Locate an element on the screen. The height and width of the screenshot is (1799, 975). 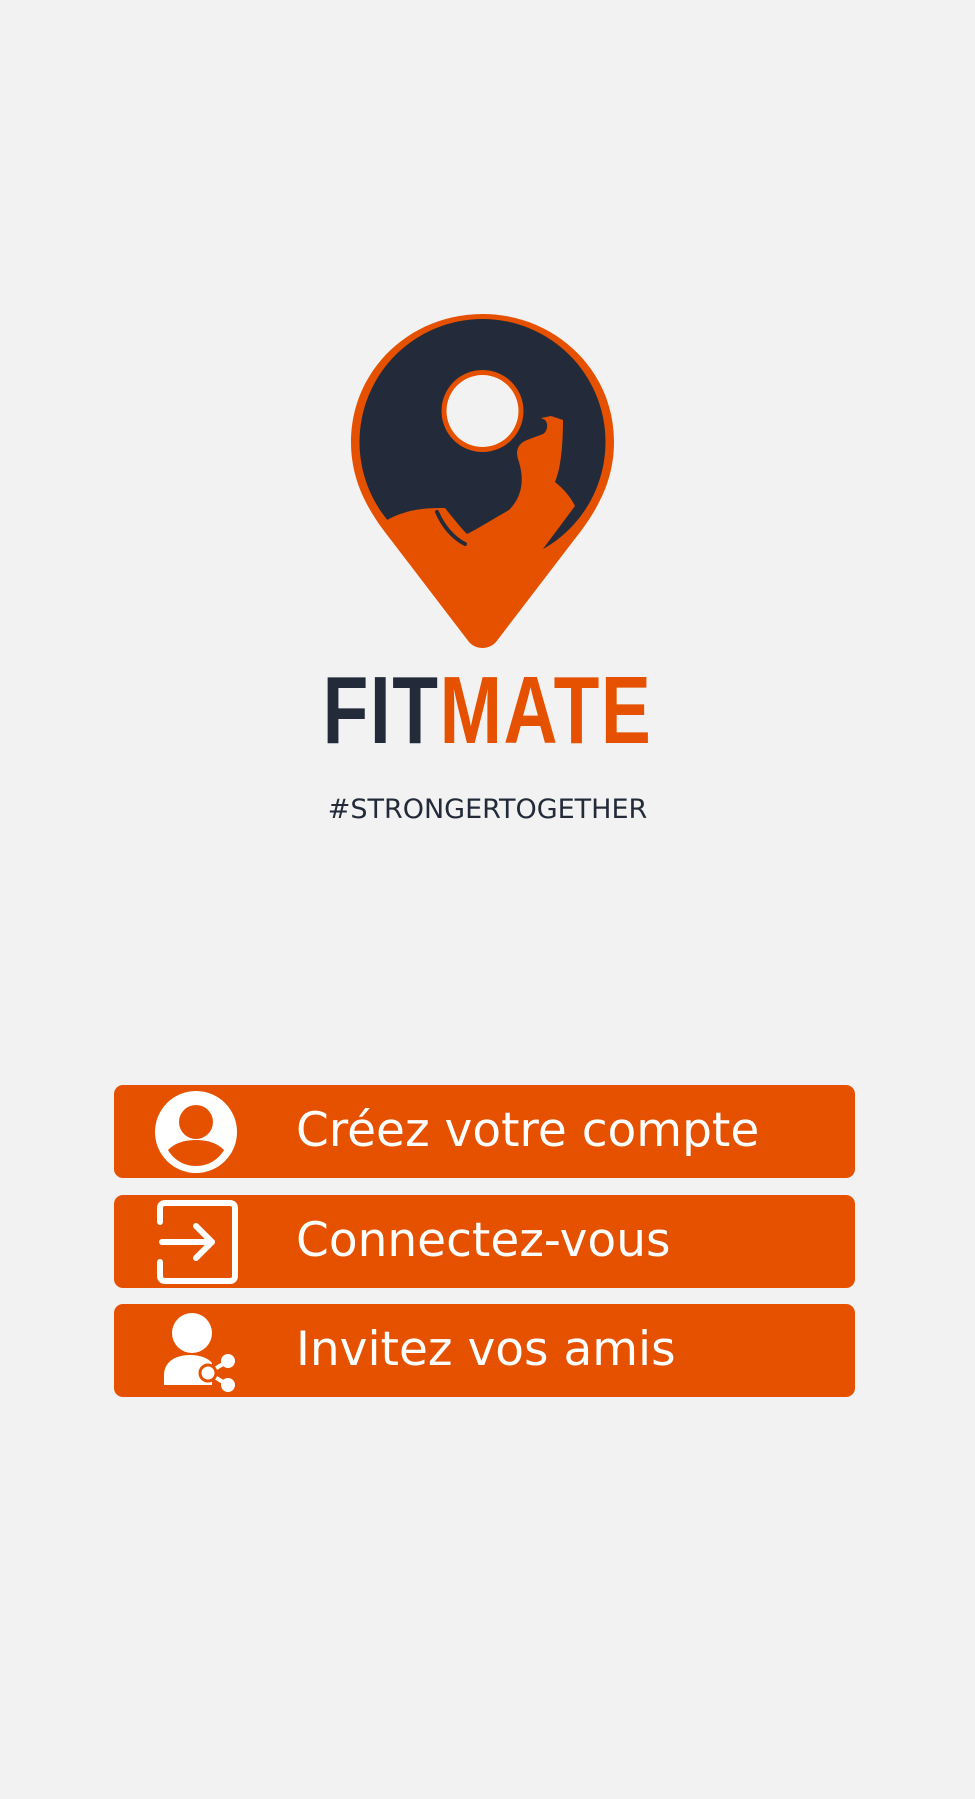
login-label: Connectez-vous is located at coordinates (483, 1240).